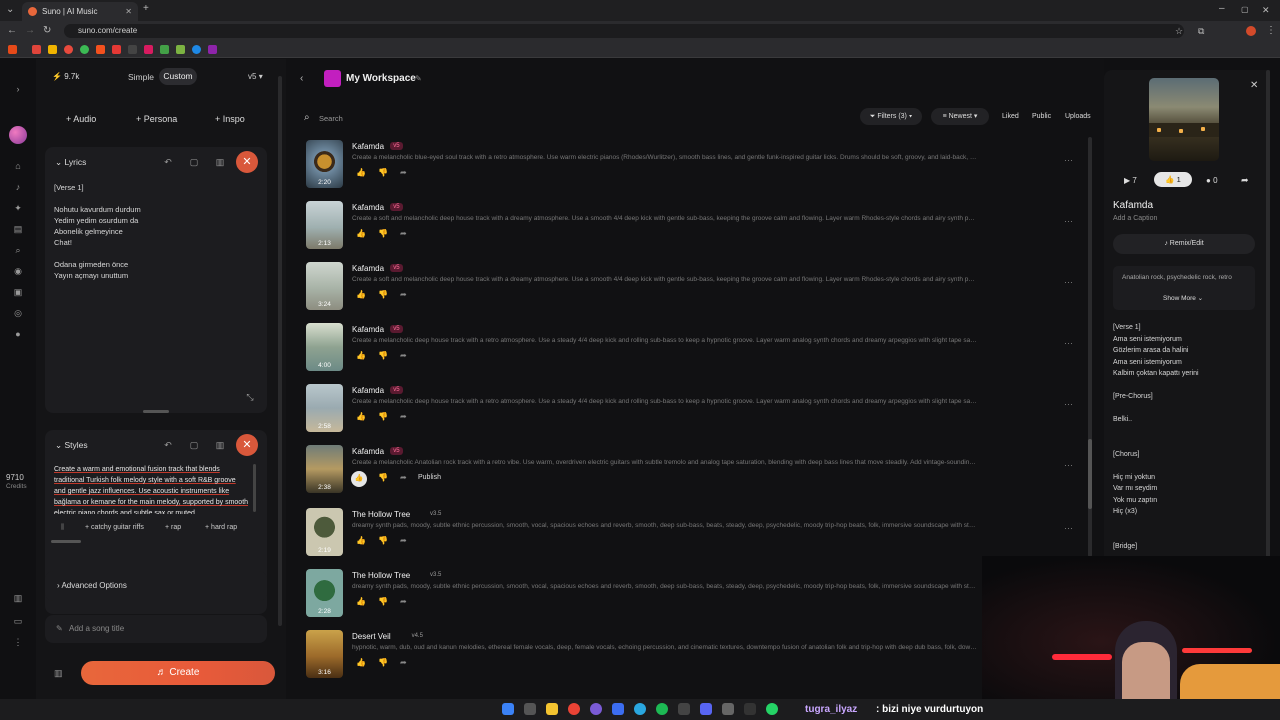 The height and width of the screenshot is (720, 1280). What do you see at coordinates (706, 709) in the screenshot?
I see `discord-icon` at bounding box center [706, 709].